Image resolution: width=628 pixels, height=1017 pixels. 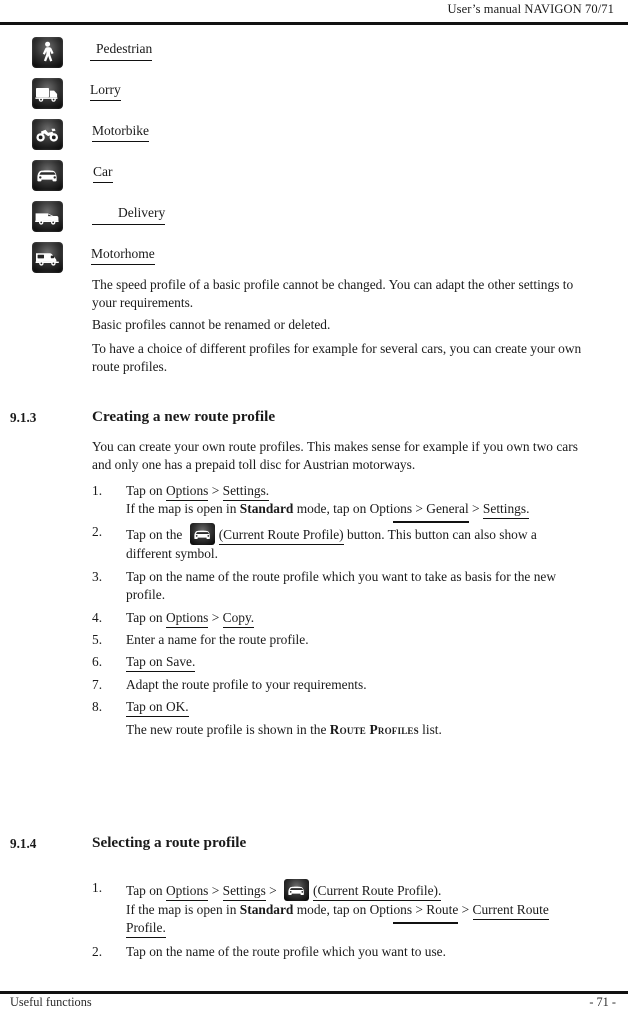 I want to click on header-title: User’s manual NAVIGON 70/71, so click(x=530, y=9).